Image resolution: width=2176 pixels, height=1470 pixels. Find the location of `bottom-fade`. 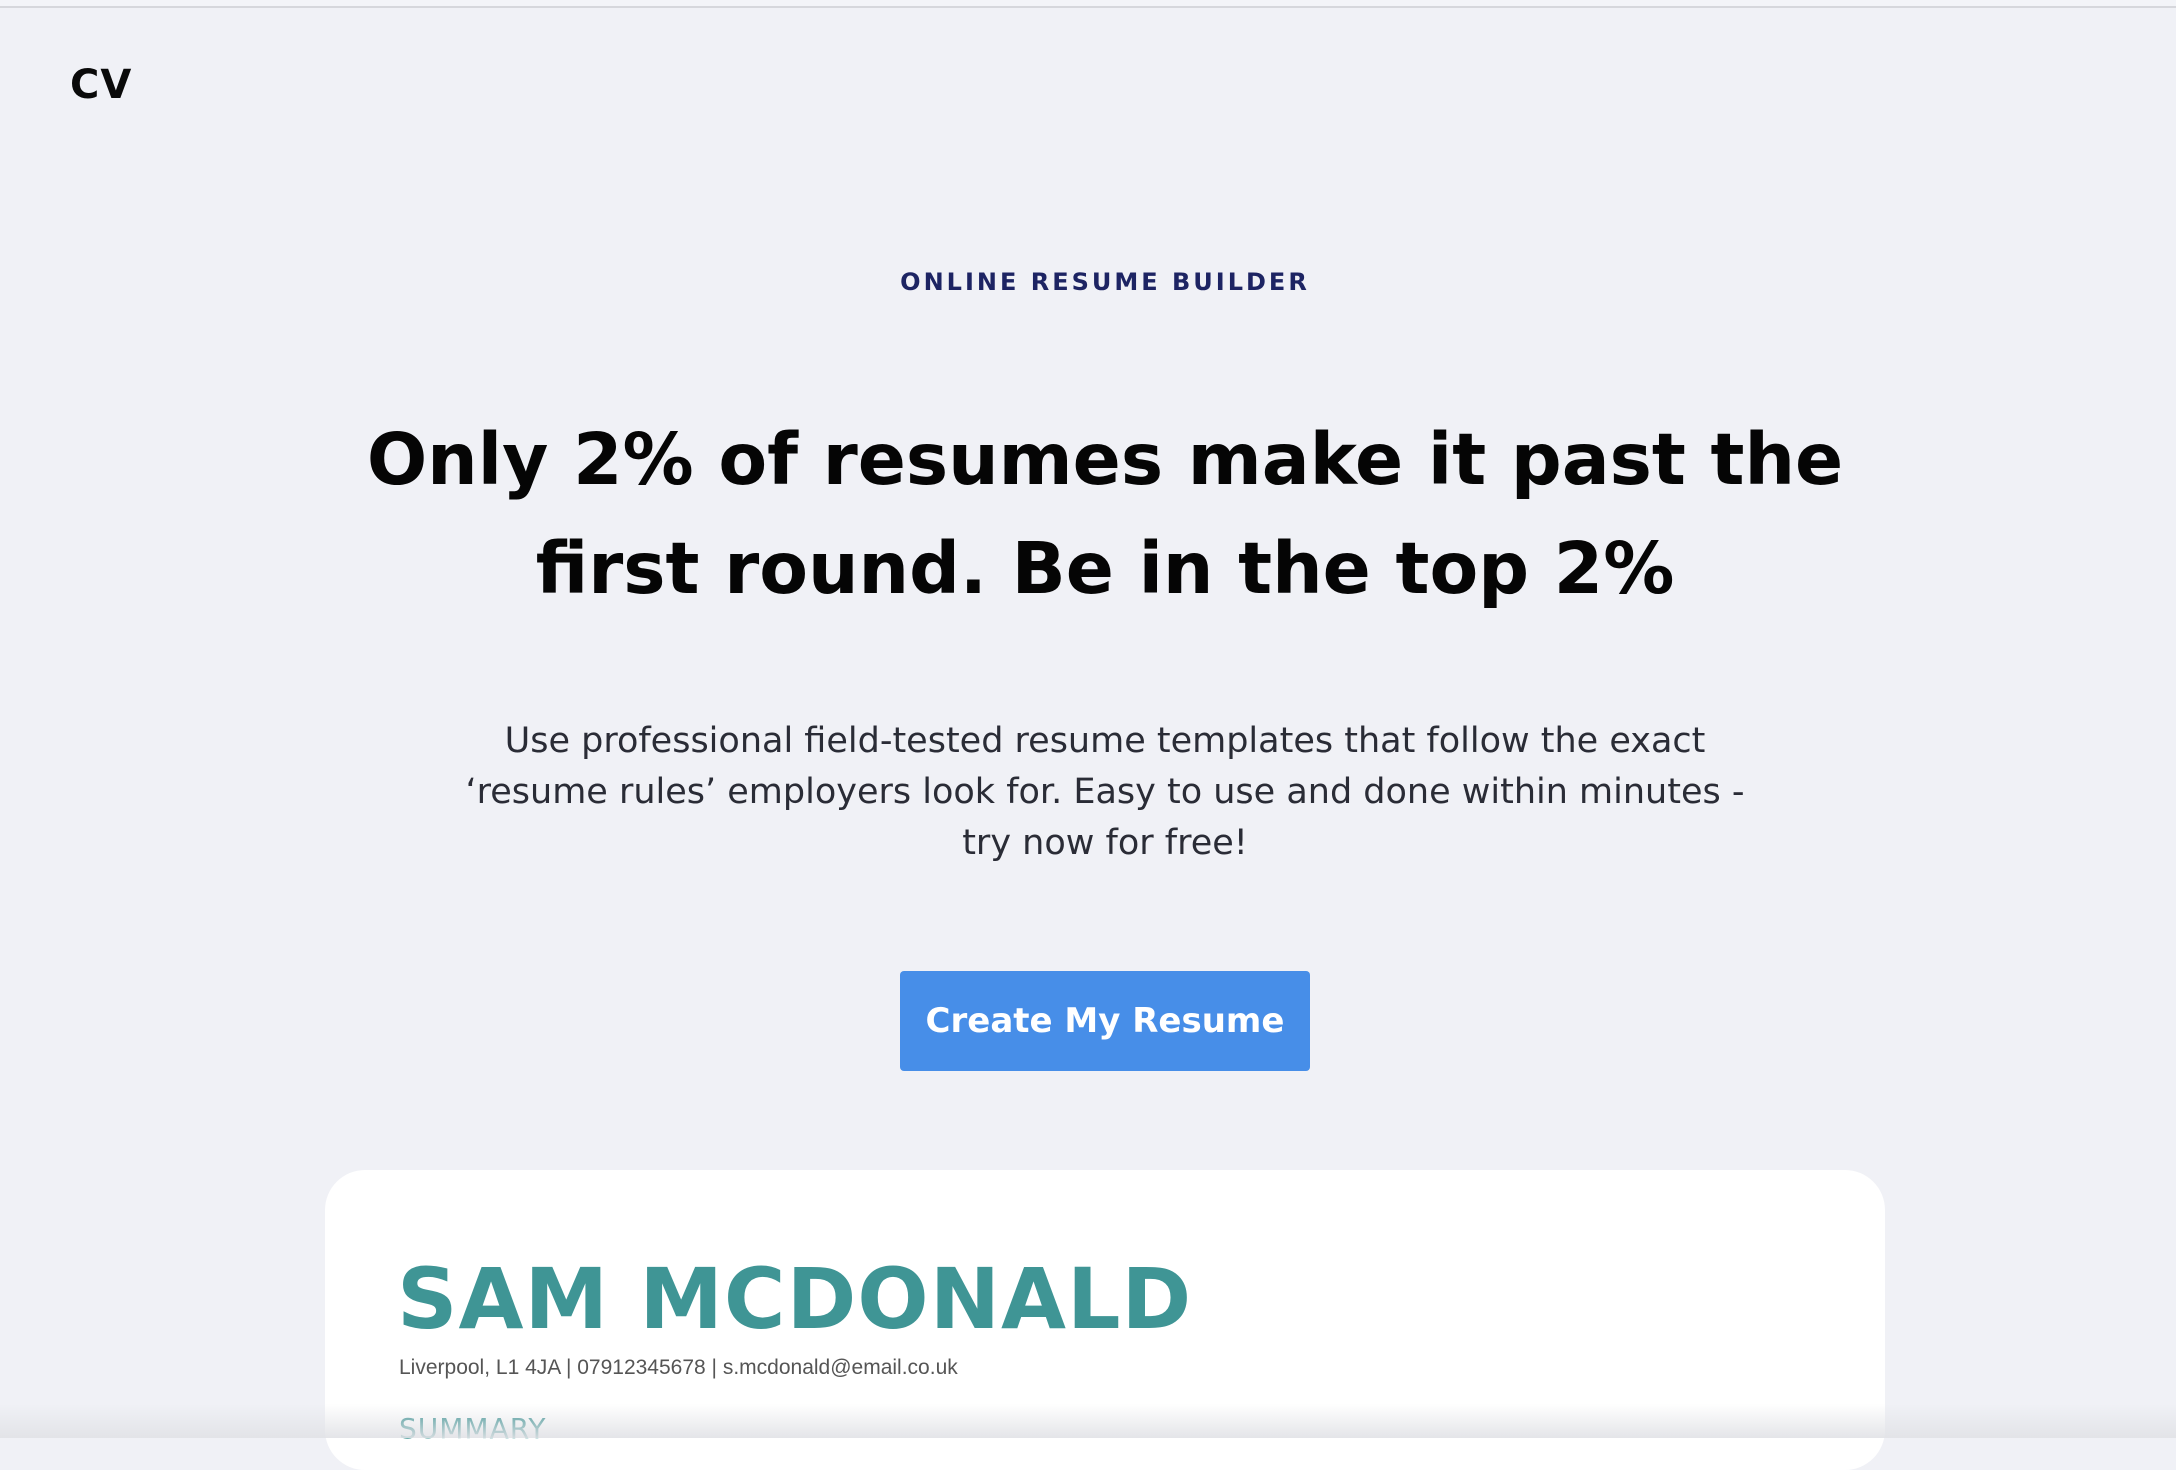

bottom-fade is located at coordinates (1088, 1421).